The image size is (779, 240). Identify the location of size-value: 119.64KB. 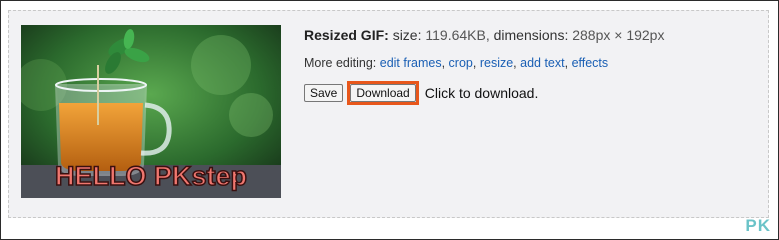
(455, 35).